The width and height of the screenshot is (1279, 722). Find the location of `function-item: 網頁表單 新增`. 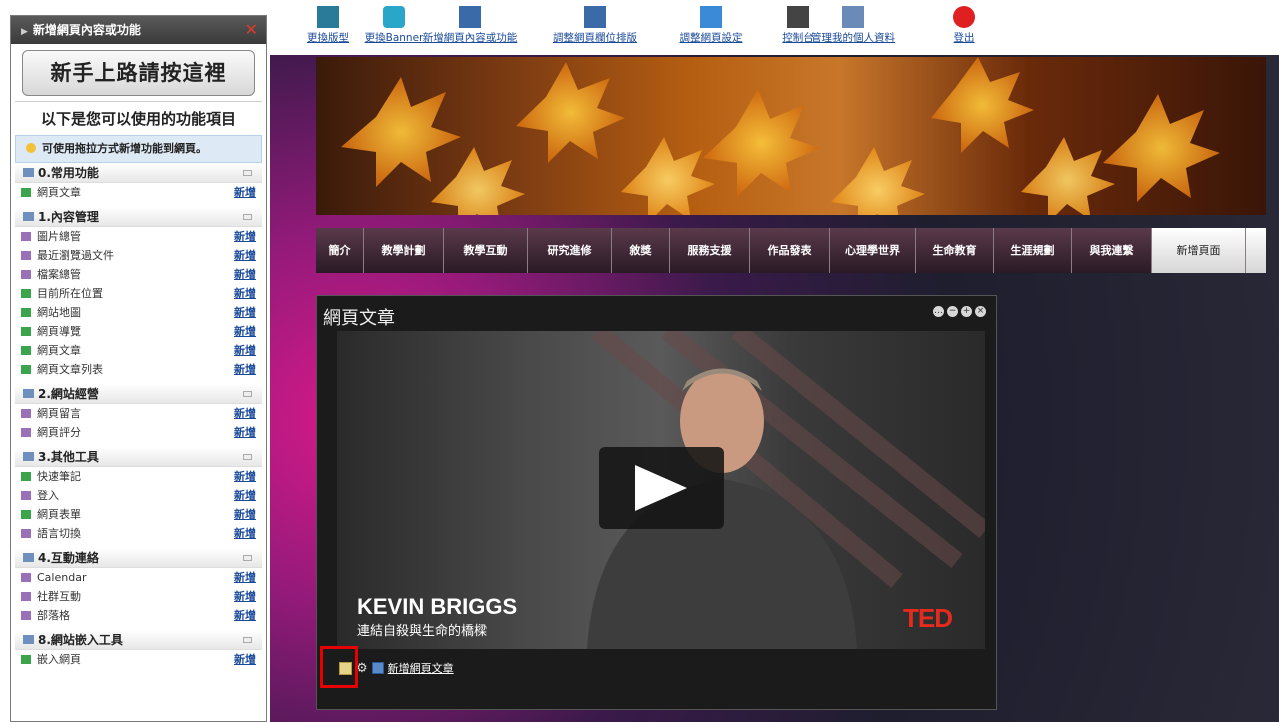

function-item: 網頁表單 新增 is located at coordinates (138, 514).